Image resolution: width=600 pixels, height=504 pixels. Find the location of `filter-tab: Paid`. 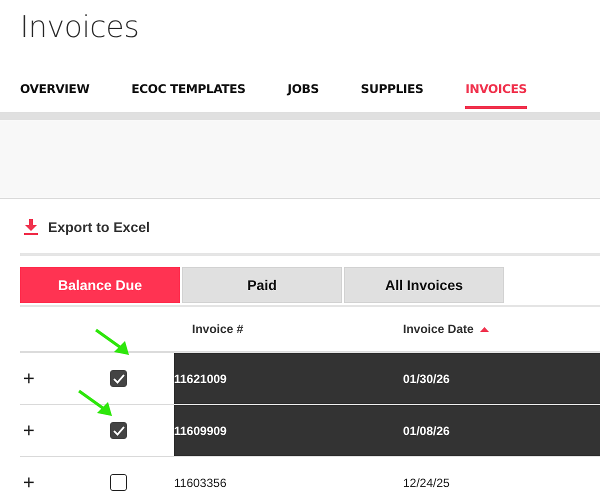

filter-tab: Paid is located at coordinates (262, 285).